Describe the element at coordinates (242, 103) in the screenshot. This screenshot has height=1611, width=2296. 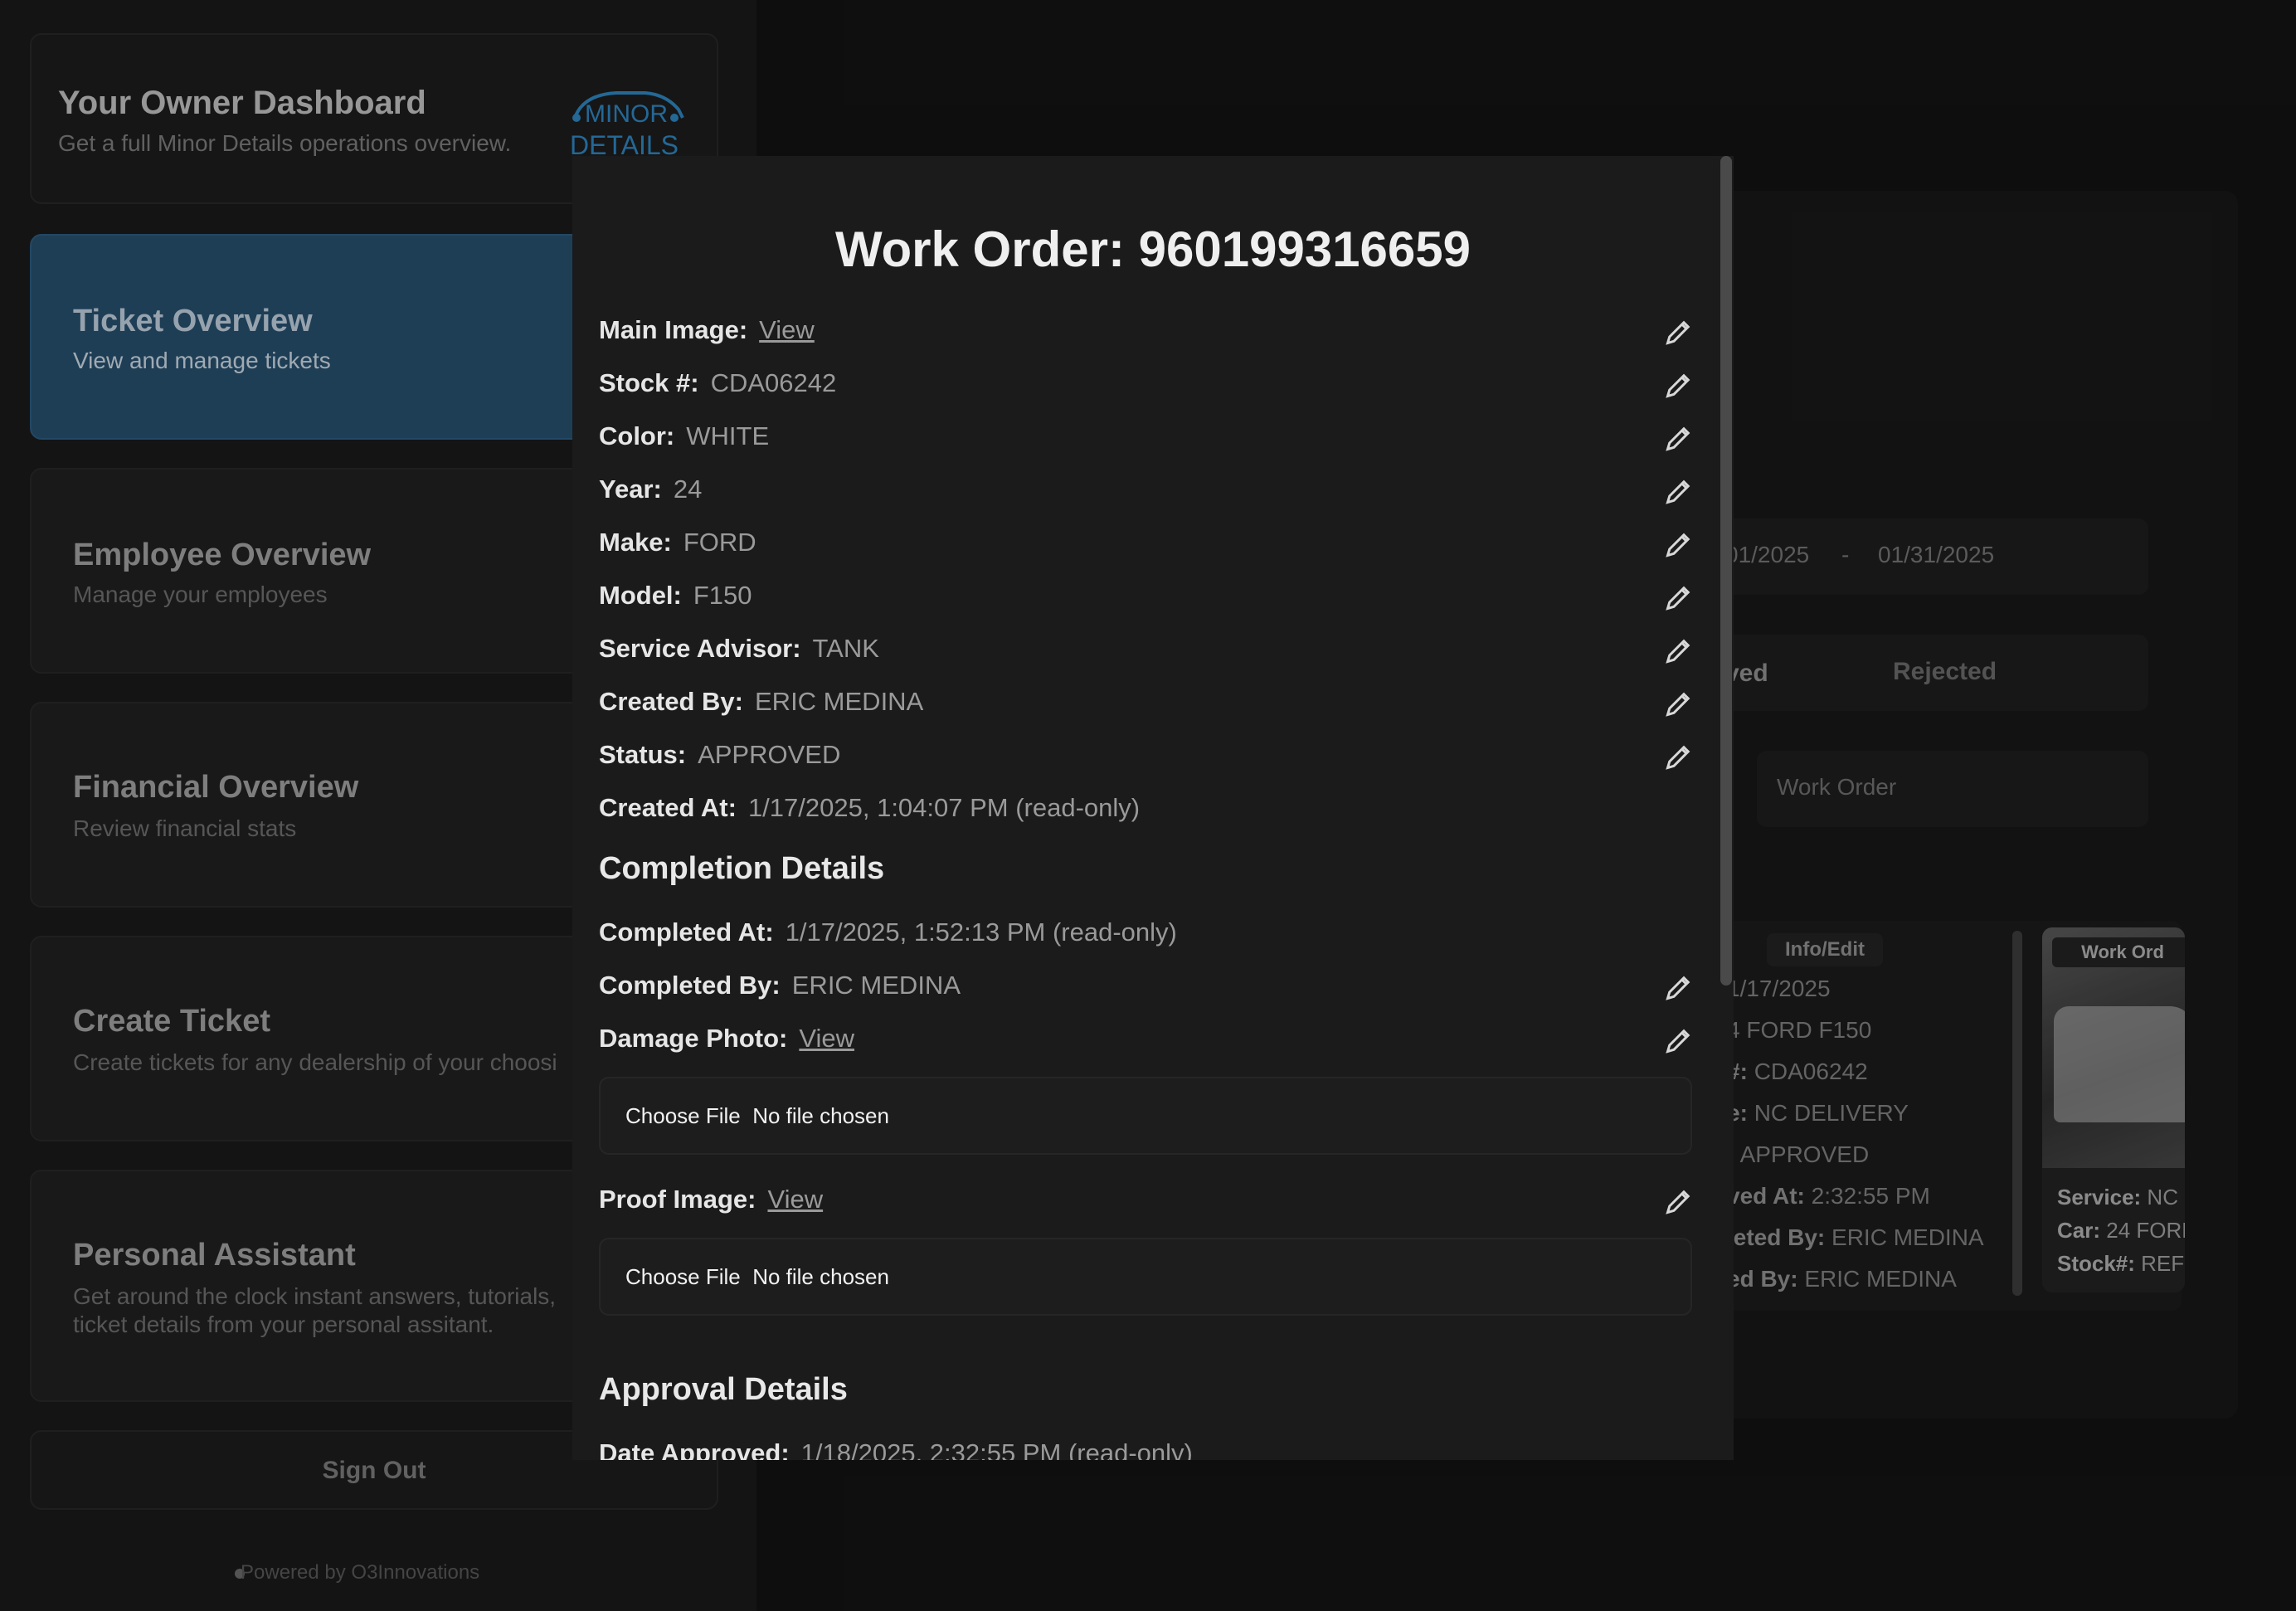
I see `dashboard-title: Your Owner Dashboard` at that location.